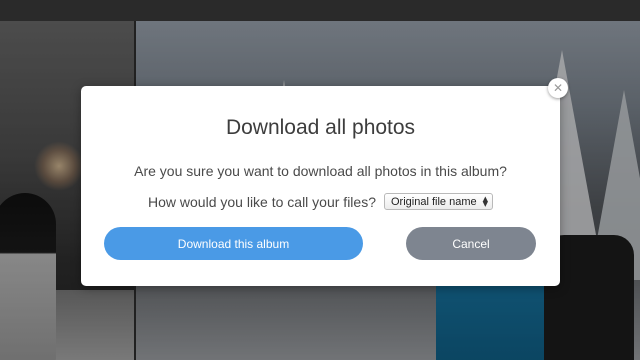 This screenshot has height=360, width=640. Describe the element at coordinates (233, 243) in the screenshot. I see `download-album-button: Download this album` at that location.